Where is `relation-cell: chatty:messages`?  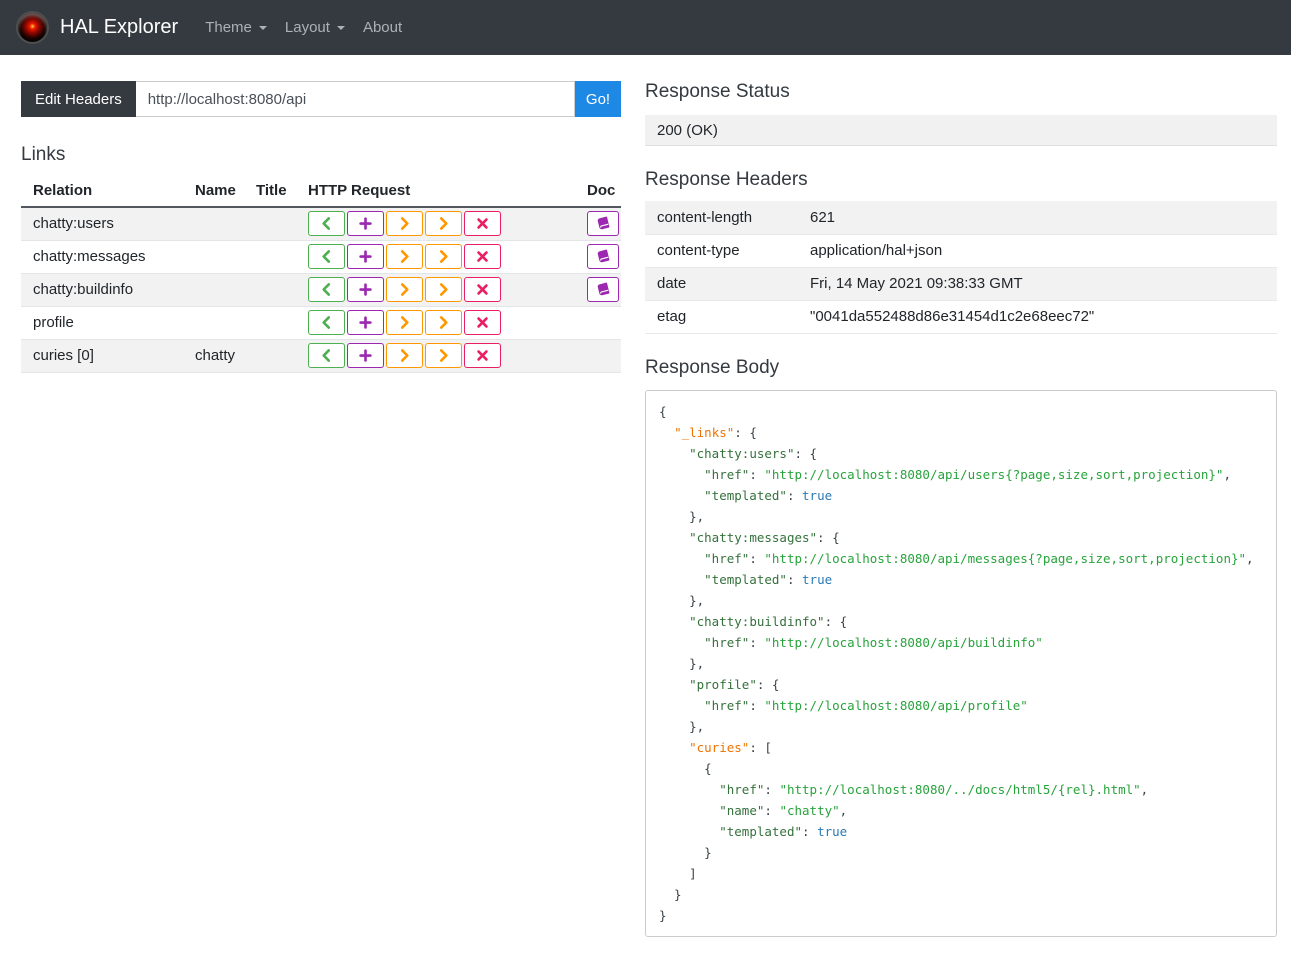 relation-cell: chatty:messages is located at coordinates (102, 256).